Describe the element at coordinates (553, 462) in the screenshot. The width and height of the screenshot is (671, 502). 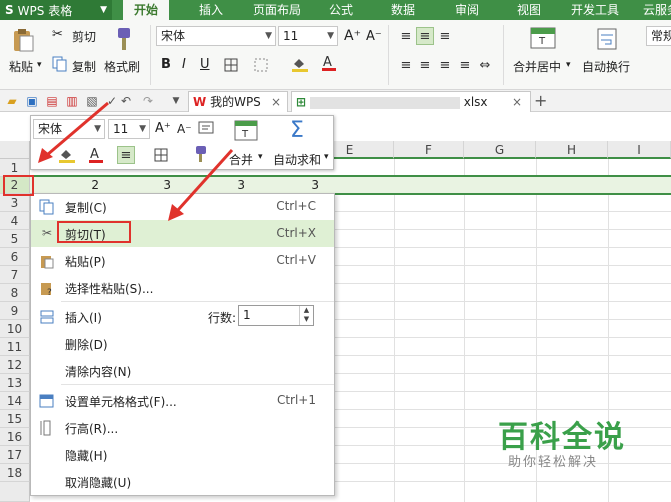
I see `watermark-subtitle: 助你轻松解决` at that location.